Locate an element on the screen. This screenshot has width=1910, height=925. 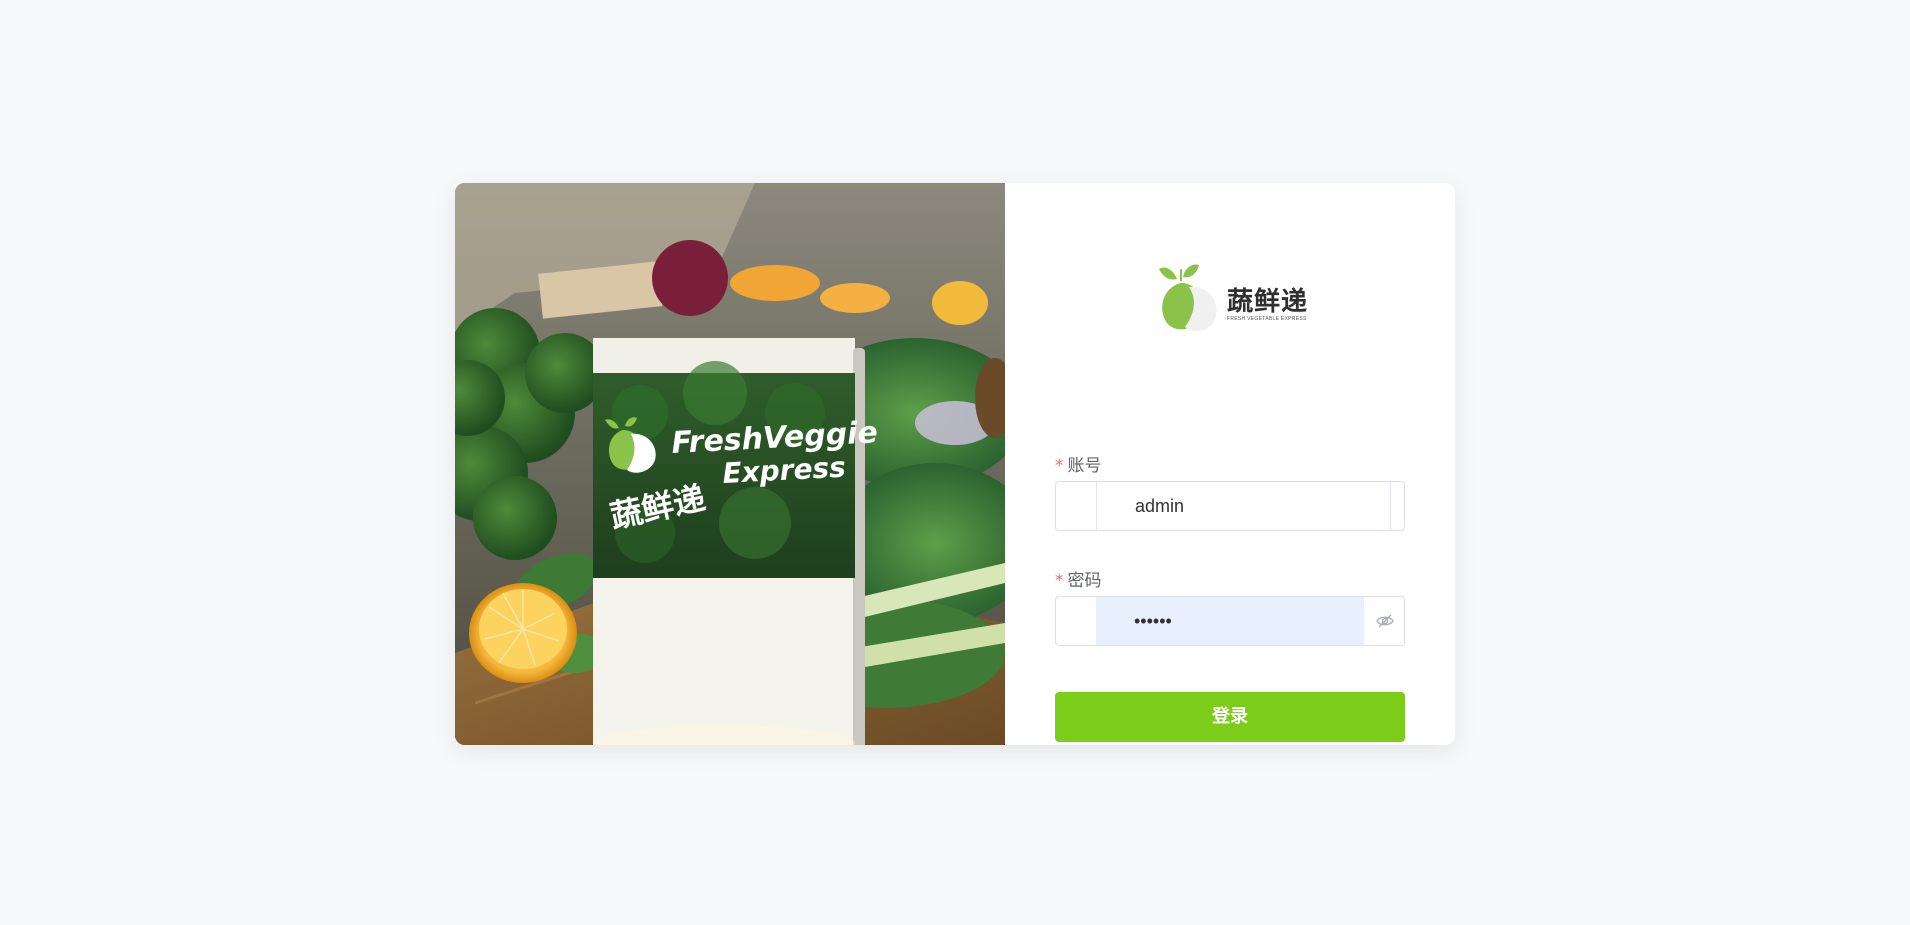
account-field: admin is located at coordinates (1230, 506).